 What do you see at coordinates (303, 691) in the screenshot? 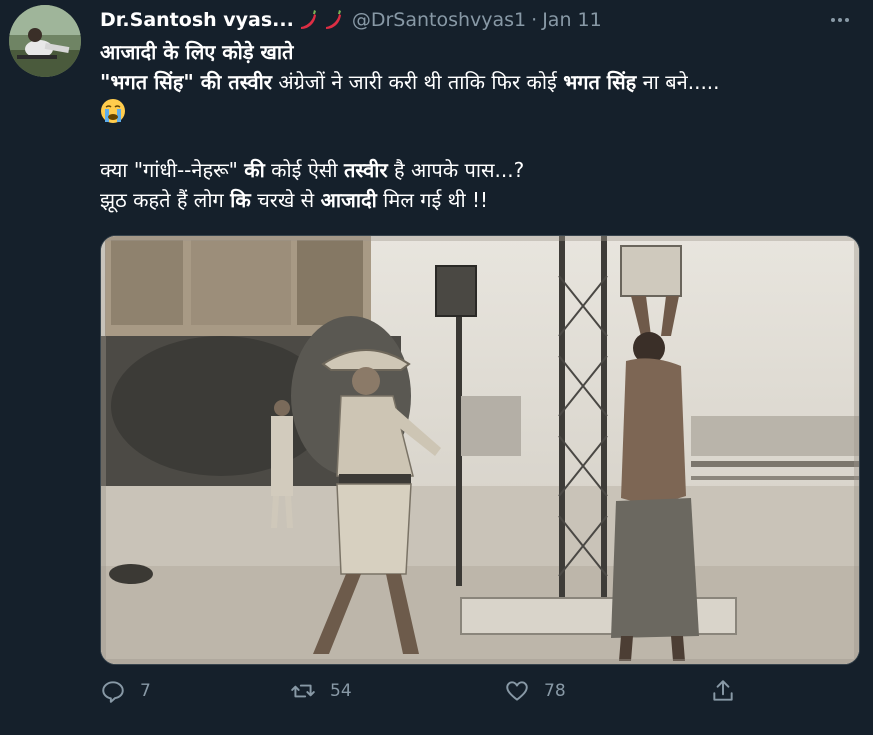
I see `retweet-icon` at bounding box center [303, 691].